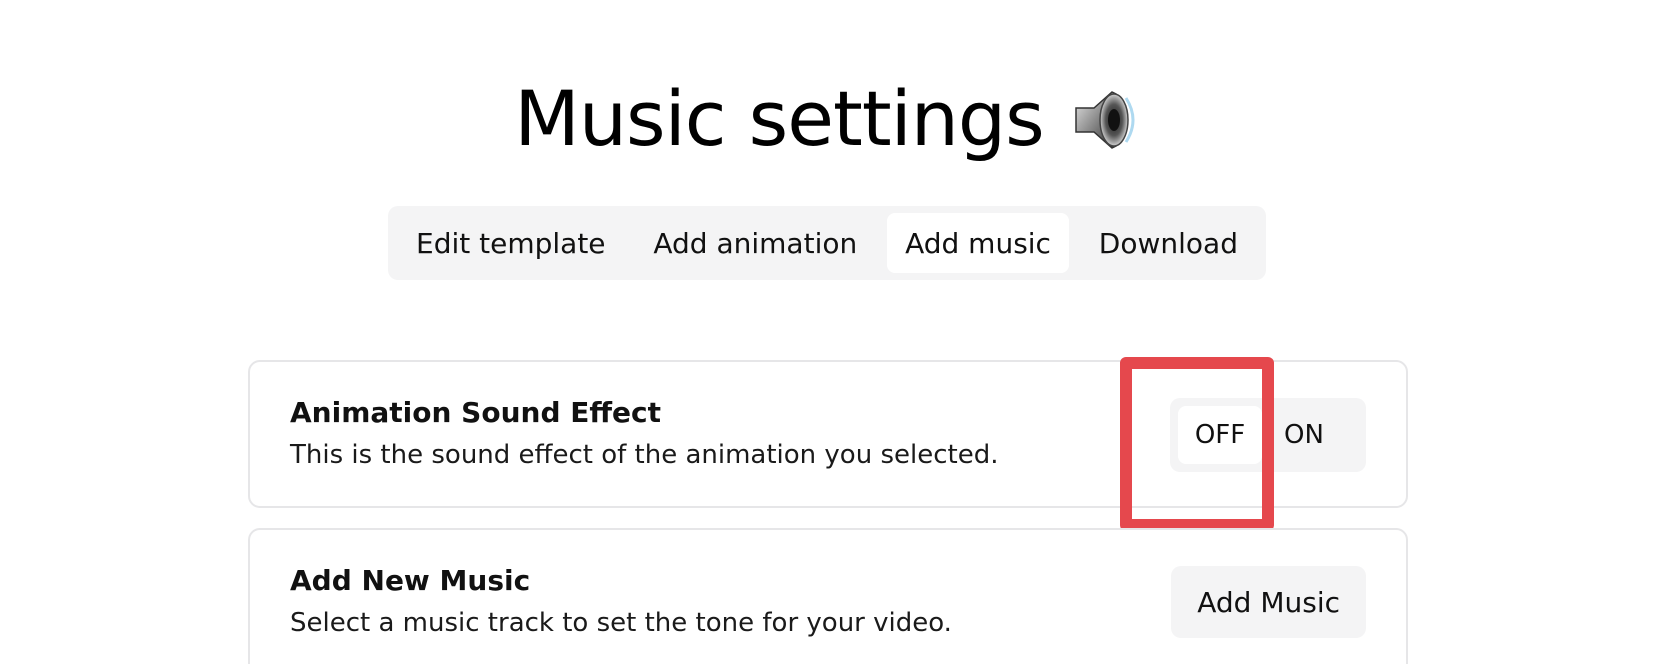 The height and width of the screenshot is (664, 1656). What do you see at coordinates (1220, 435) in the screenshot?
I see `toggle-off-option: OFF` at bounding box center [1220, 435].